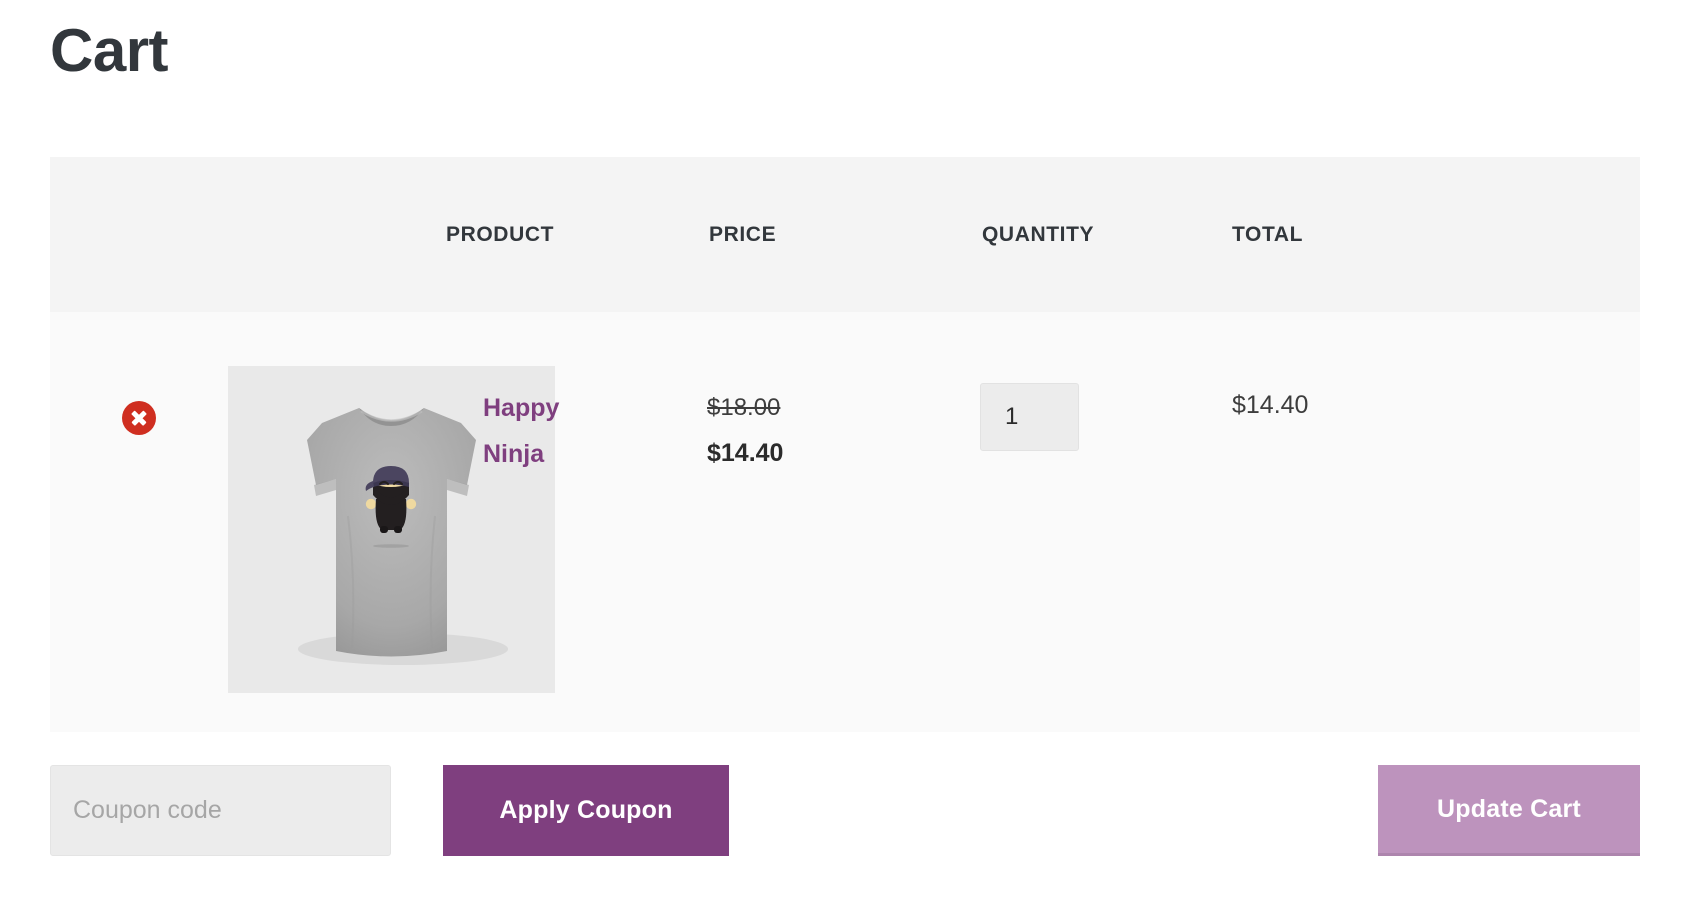 This screenshot has height=908, width=1704. What do you see at coordinates (1105, 522) in the screenshot?
I see `cell-quantity` at bounding box center [1105, 522].